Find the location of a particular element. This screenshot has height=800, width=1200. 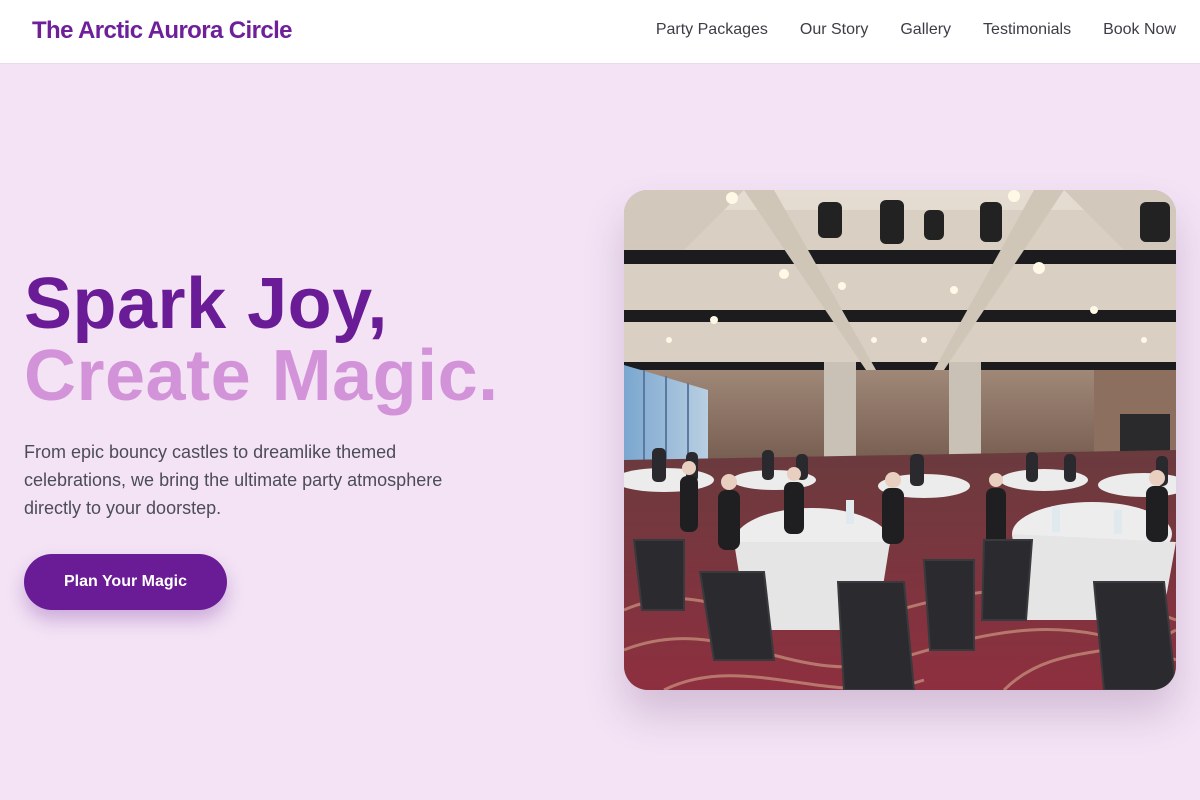

nav-our-story: Our Story is located at coordinates (834, 30).